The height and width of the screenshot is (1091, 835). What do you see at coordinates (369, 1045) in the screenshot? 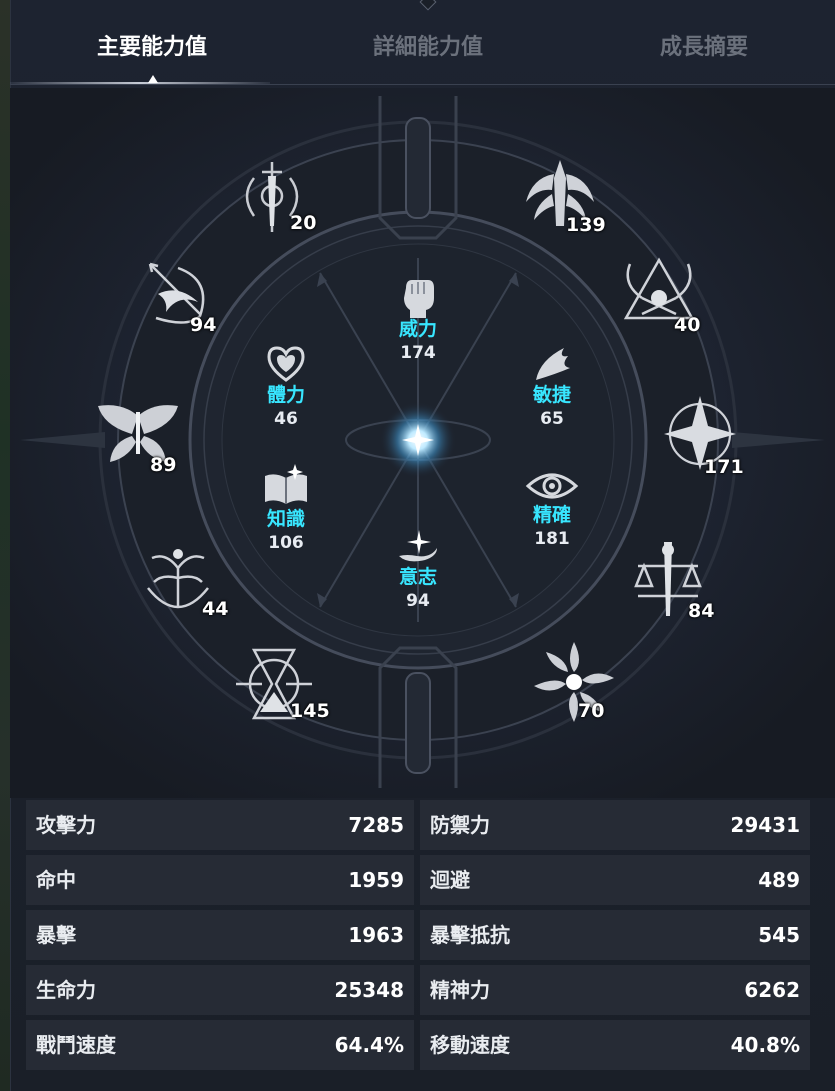
I see `stat-value: 64.4%` at bounding box center [369, 1045].